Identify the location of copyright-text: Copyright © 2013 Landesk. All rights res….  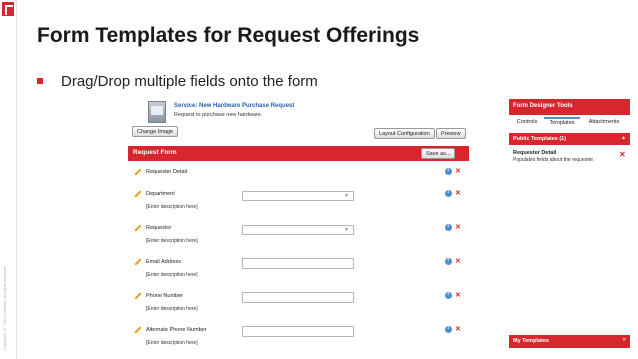
(4, 307).